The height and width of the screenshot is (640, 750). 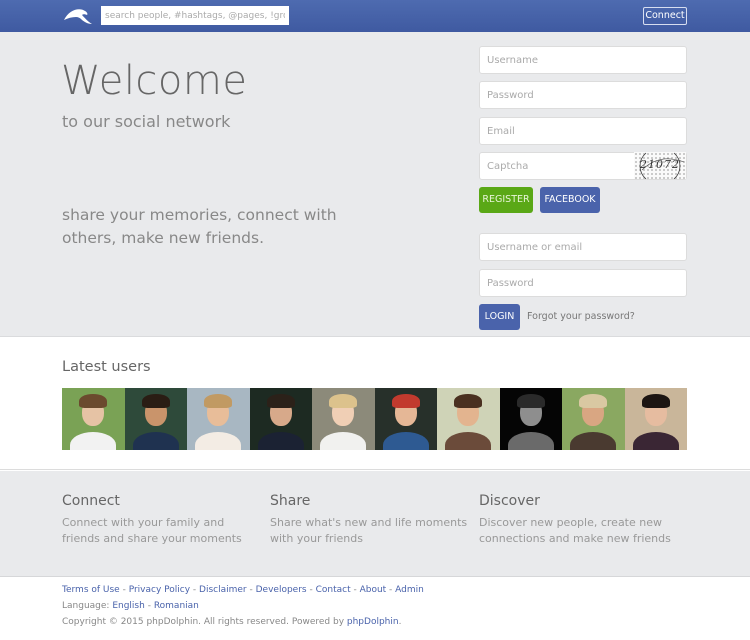 I want to click on register-button: REGISTER, so click(x=506, y=200).